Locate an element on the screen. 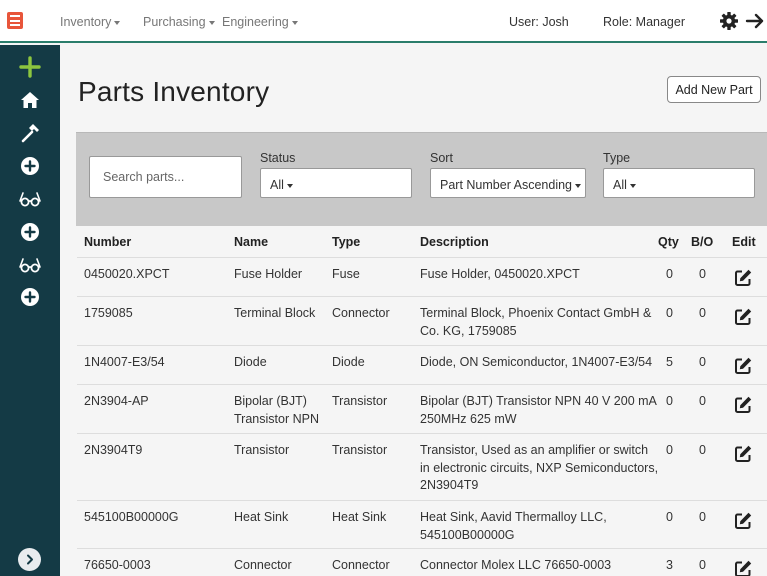 The image size is (767, 576). user-role: Role: Manager is located at coordinates (644, 22).